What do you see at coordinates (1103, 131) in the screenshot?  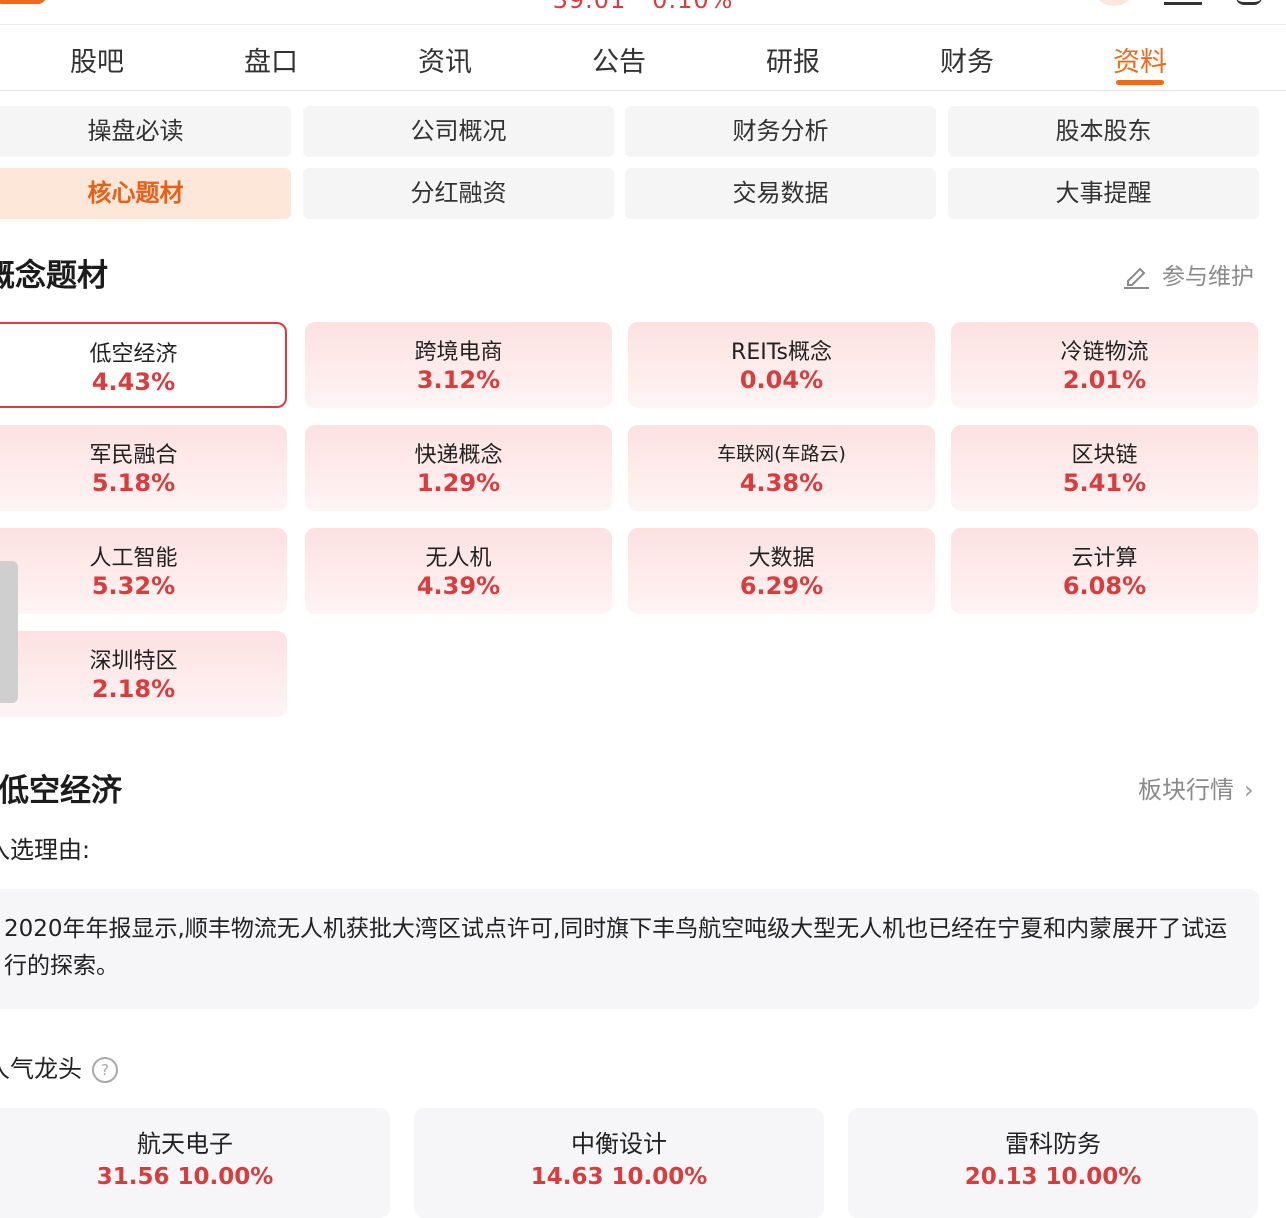 I see `subnav-shareholders: 股本股东` at bounding box center [1103, 131].